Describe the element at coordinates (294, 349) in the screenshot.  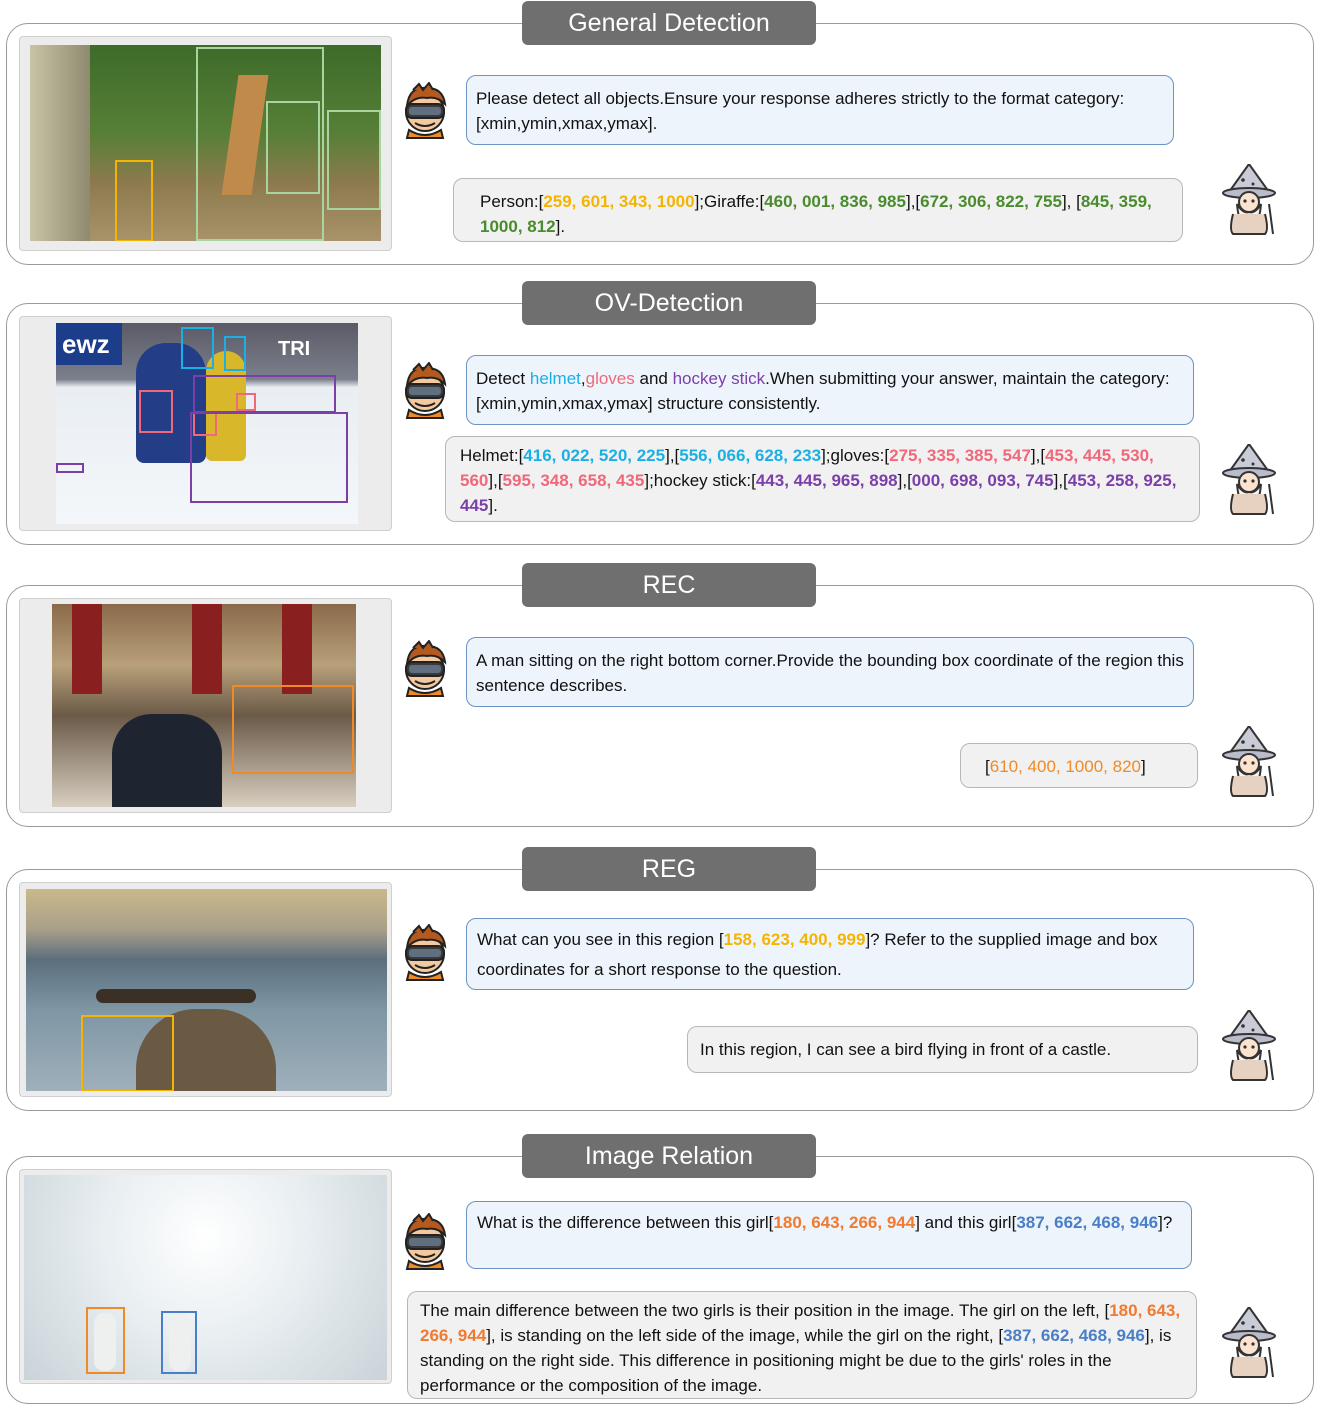
I see `tri-logo: TRI` at that location.